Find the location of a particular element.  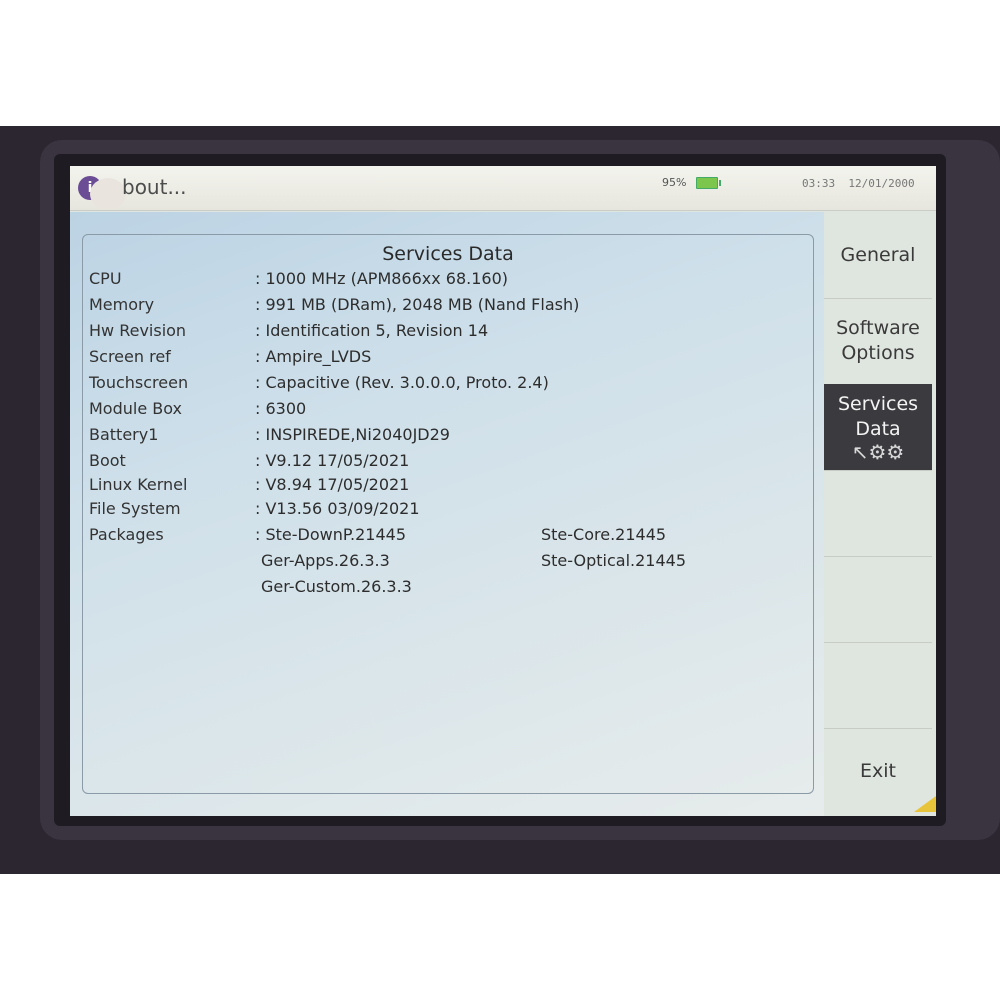

tab-label-line2: Options is located at coordinates (878, 353).